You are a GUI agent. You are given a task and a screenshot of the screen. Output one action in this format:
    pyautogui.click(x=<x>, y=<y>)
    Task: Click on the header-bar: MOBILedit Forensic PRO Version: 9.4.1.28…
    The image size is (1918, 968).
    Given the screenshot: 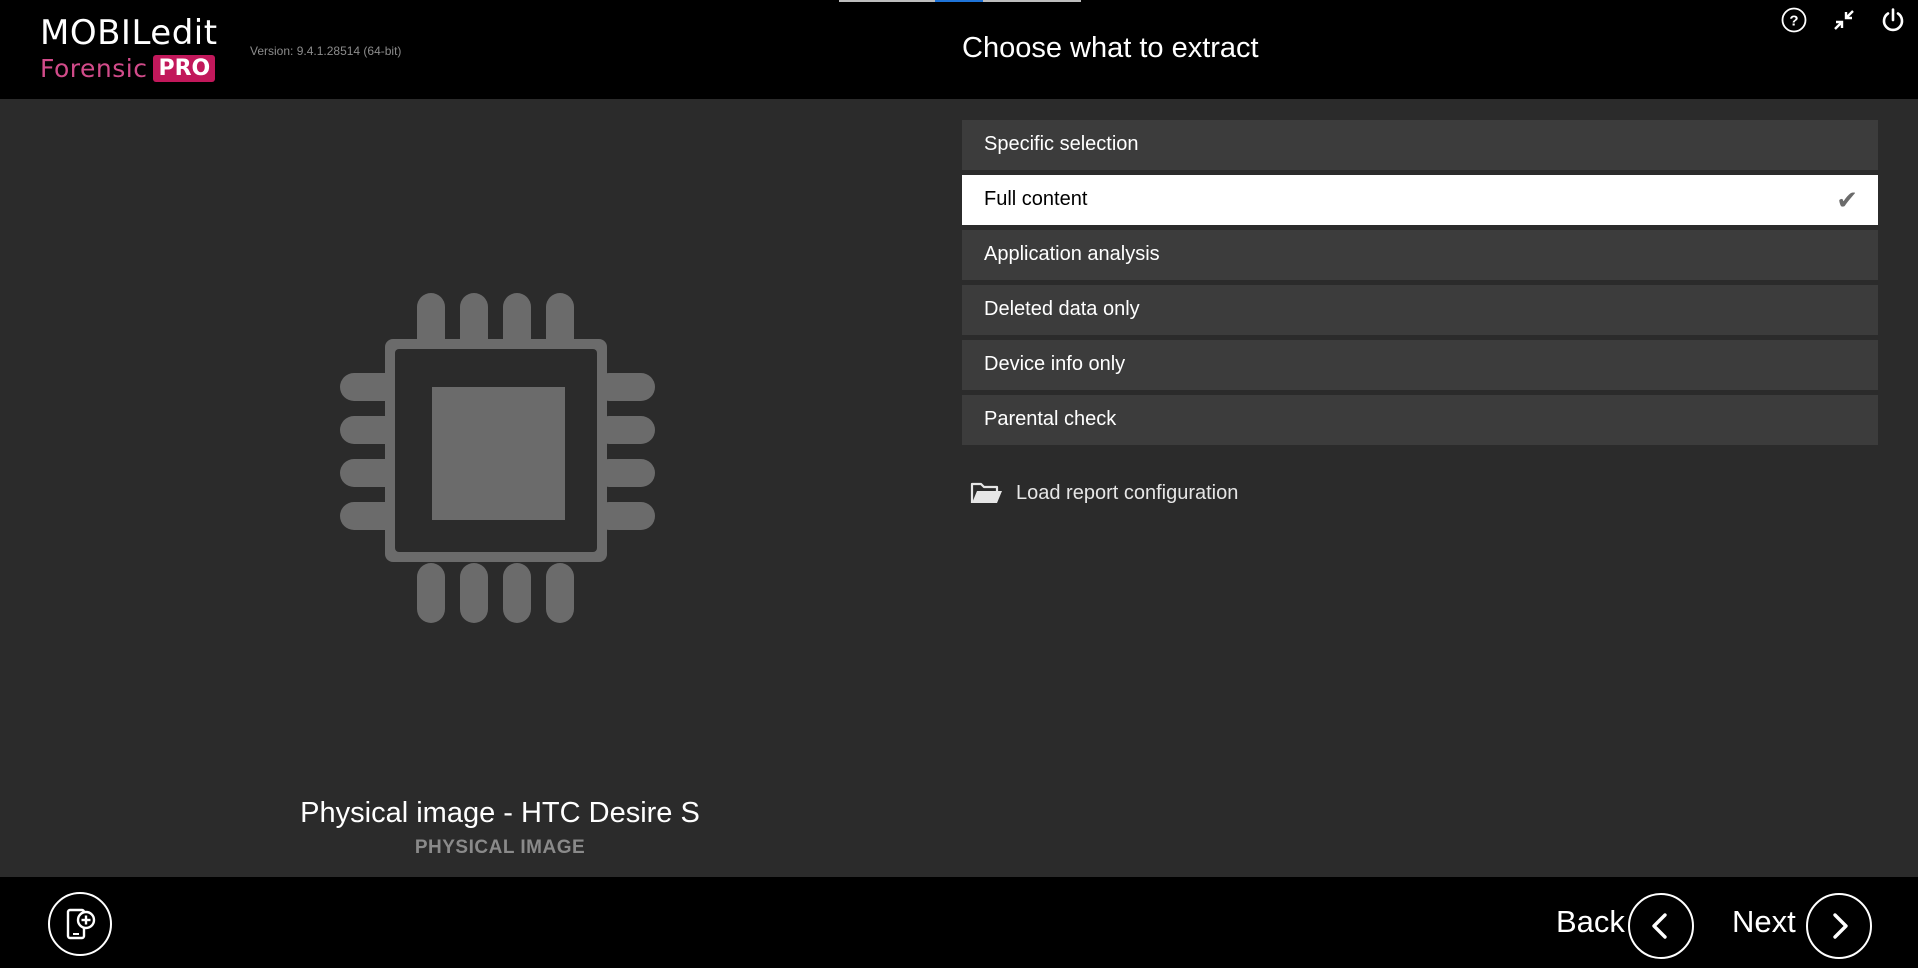 What is the action you would take?
    pyautogui.click(x=959, y=49)
    